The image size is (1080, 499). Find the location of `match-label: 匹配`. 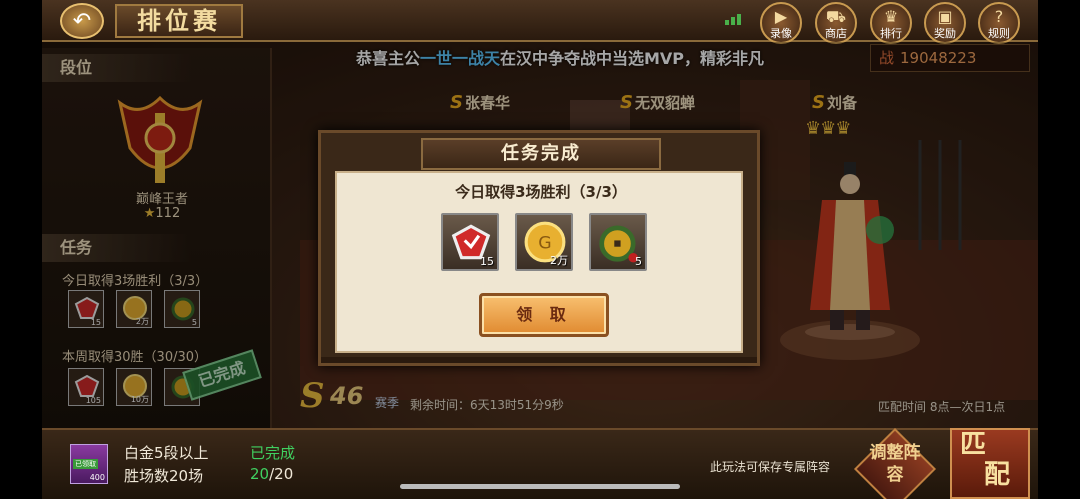

match-label: 匹配 is located at coordinates (990, 460).